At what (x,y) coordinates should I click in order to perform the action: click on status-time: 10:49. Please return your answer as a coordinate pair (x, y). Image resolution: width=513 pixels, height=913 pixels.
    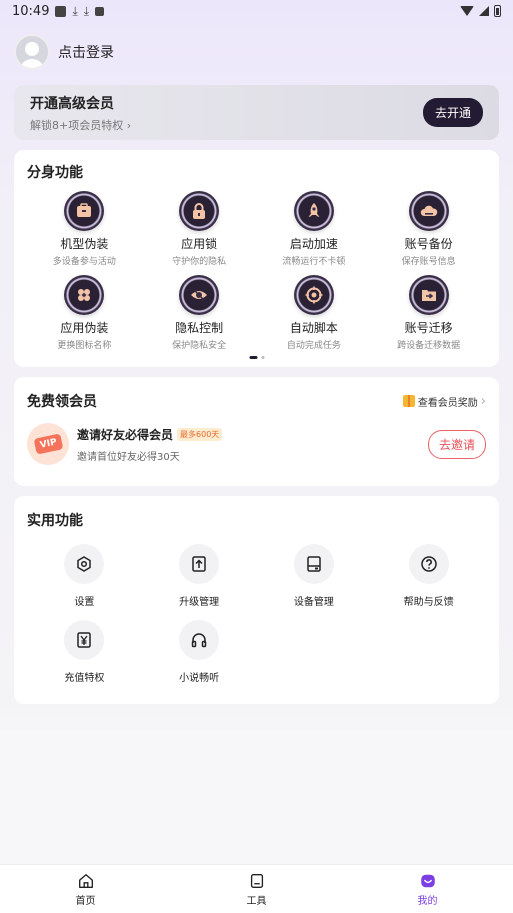
    Looking at the image, I should click on (31, 11).